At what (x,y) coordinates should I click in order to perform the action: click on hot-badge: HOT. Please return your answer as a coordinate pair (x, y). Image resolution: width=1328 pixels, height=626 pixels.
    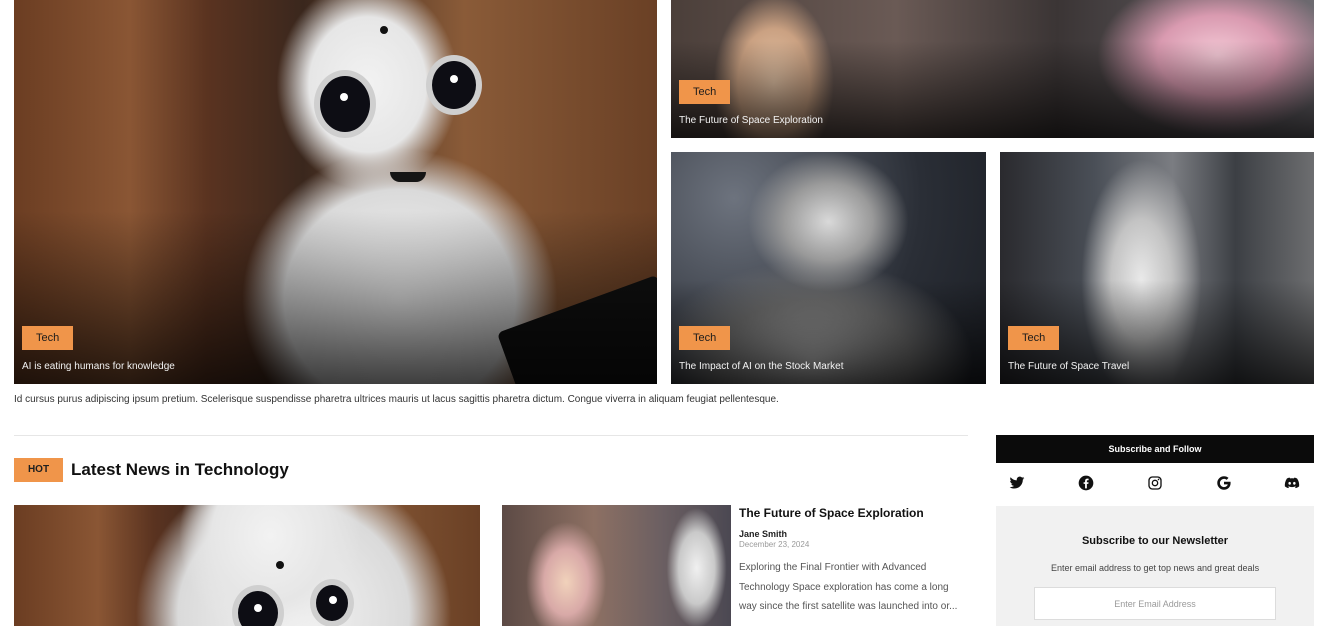
    Looking at the image, I should click on (38, 470).